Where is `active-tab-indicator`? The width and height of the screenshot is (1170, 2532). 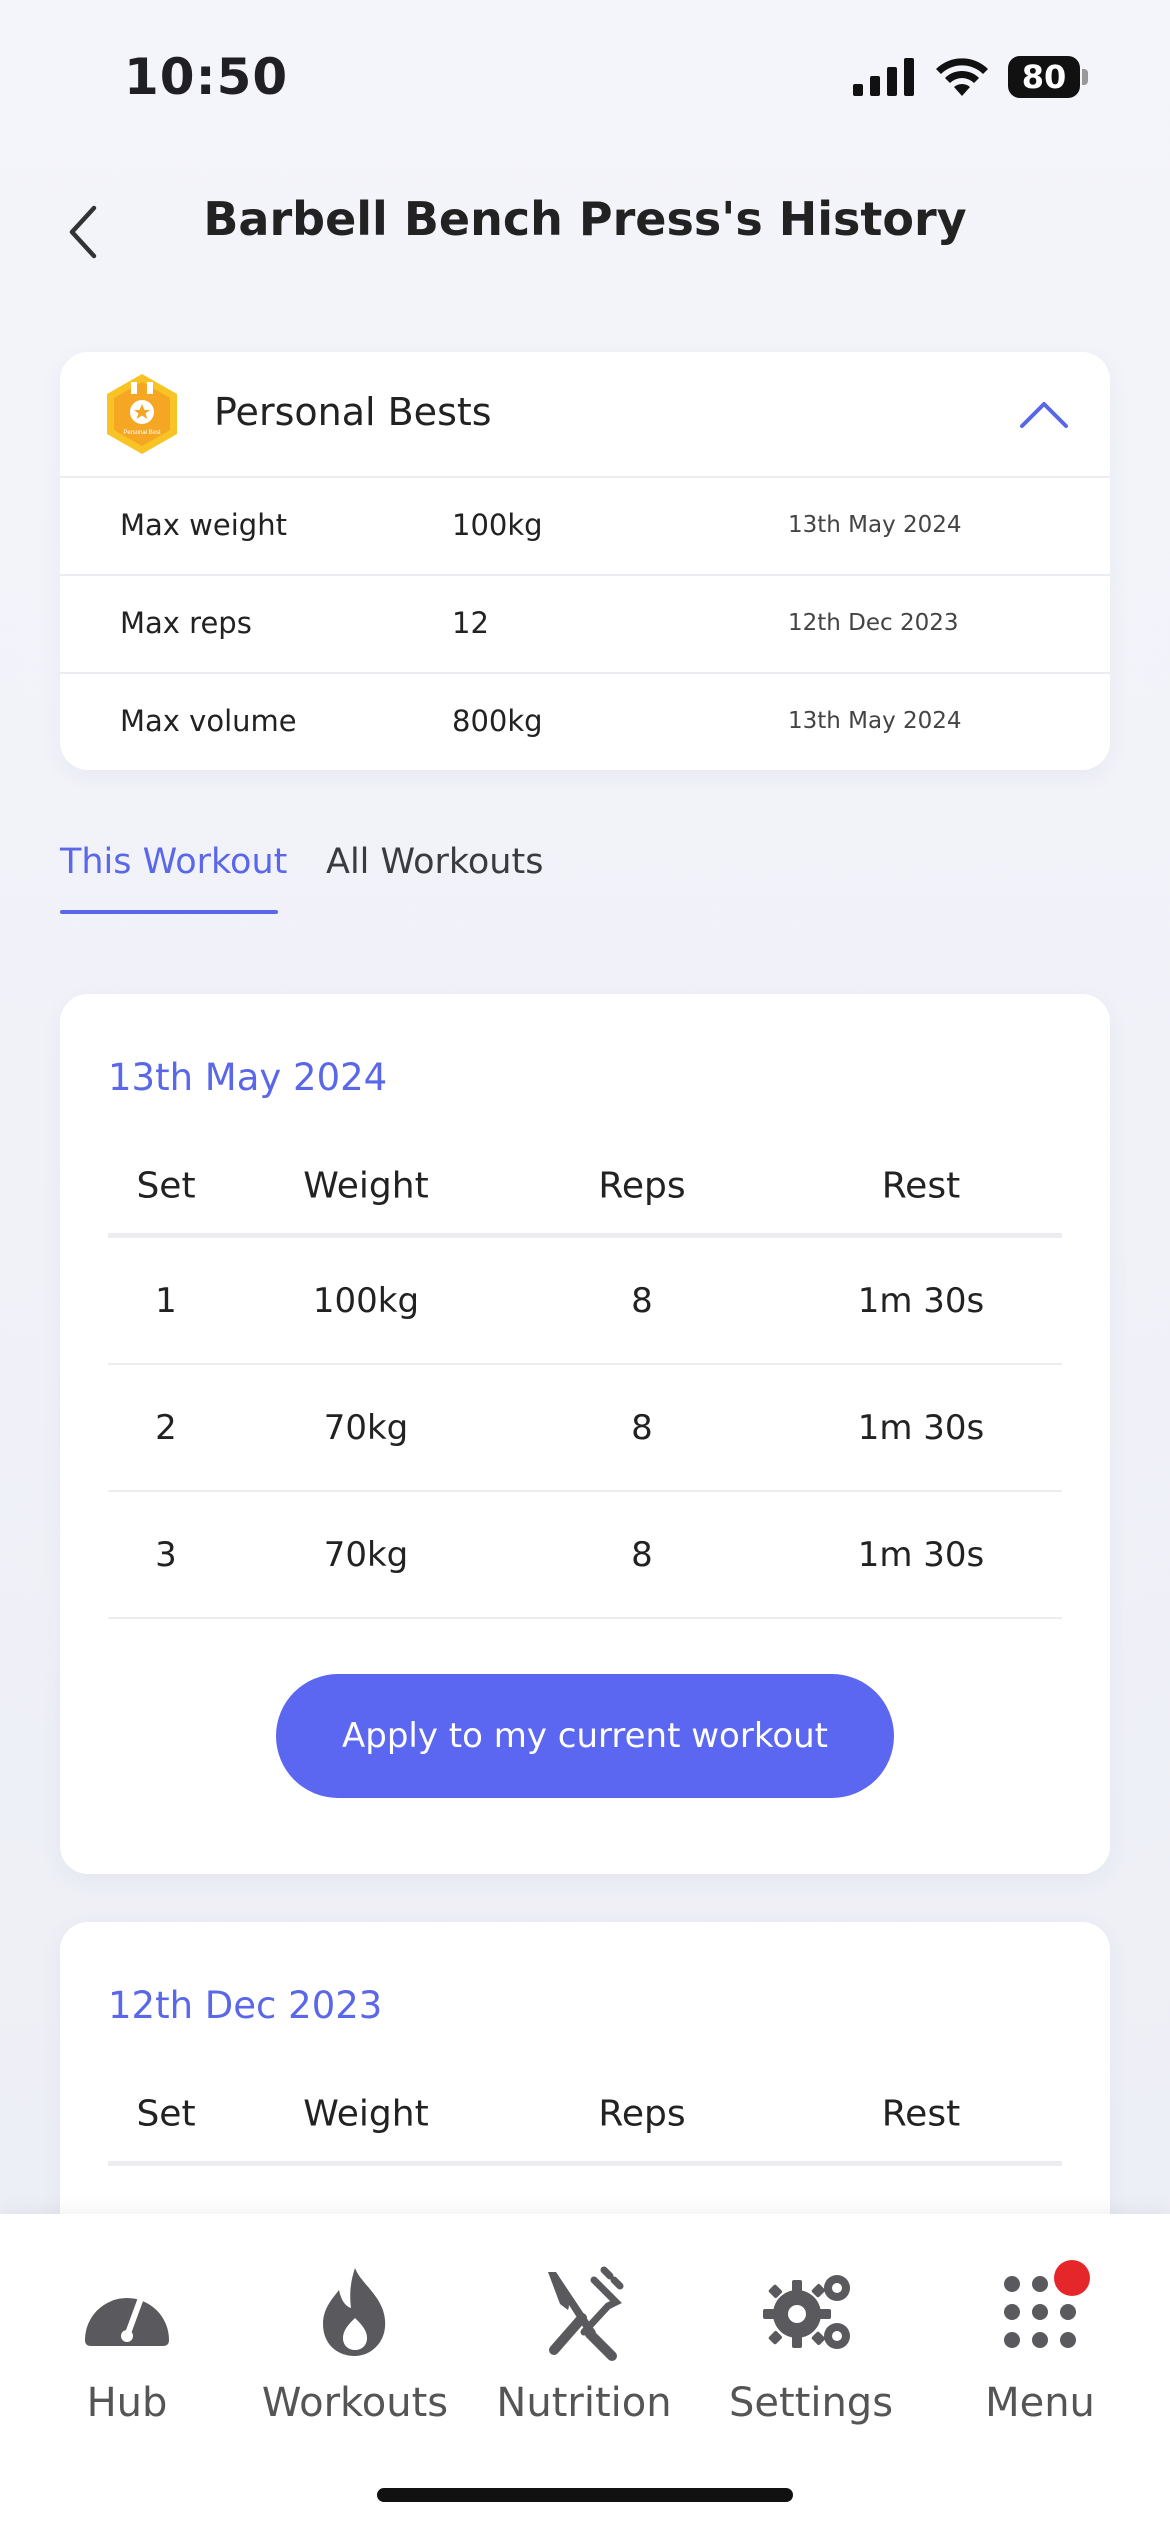 active-tab-indicator is located at coordinates (169, 912).